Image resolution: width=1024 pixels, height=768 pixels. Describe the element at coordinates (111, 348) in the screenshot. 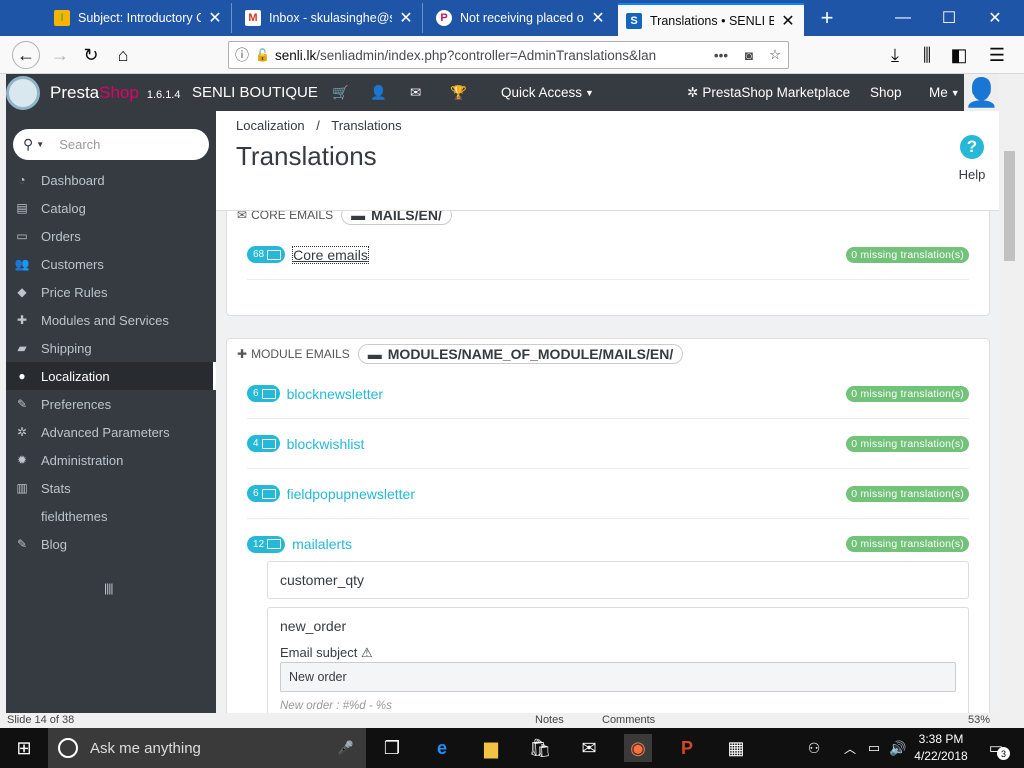

I see `sidebar-item-shipping: ▰ Shipping` at that location.